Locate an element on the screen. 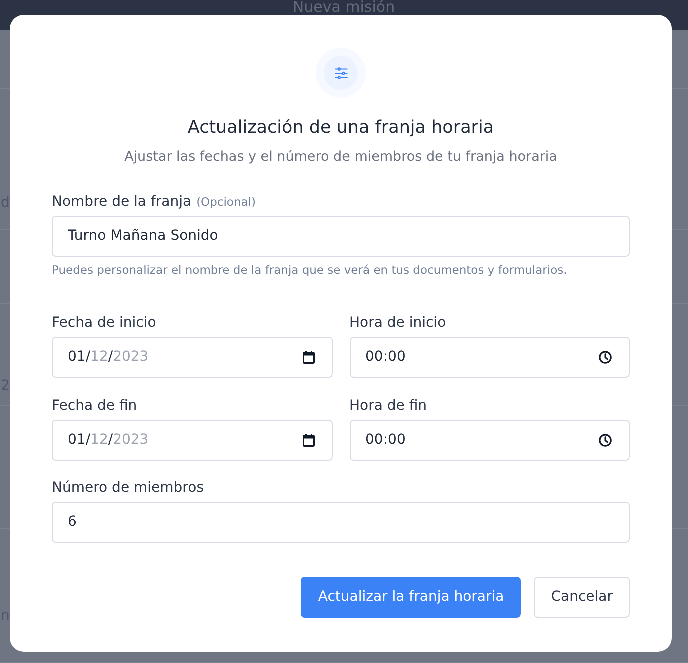  update-button: Actualizar la franja horaria is located at coordinates (411, 597).